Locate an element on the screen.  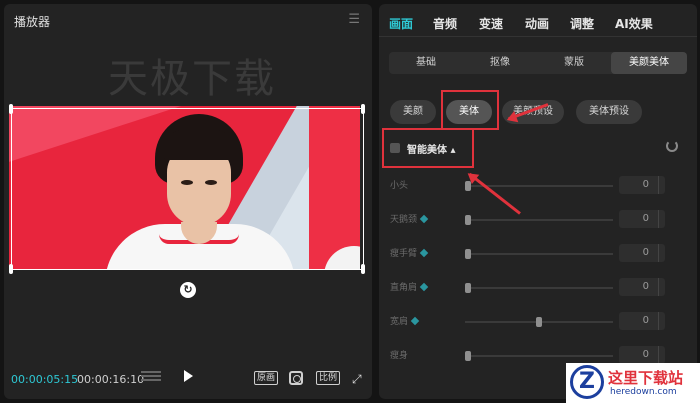
ai-body-label: 智能美体 ▴ is located at coordinates (431, 148).